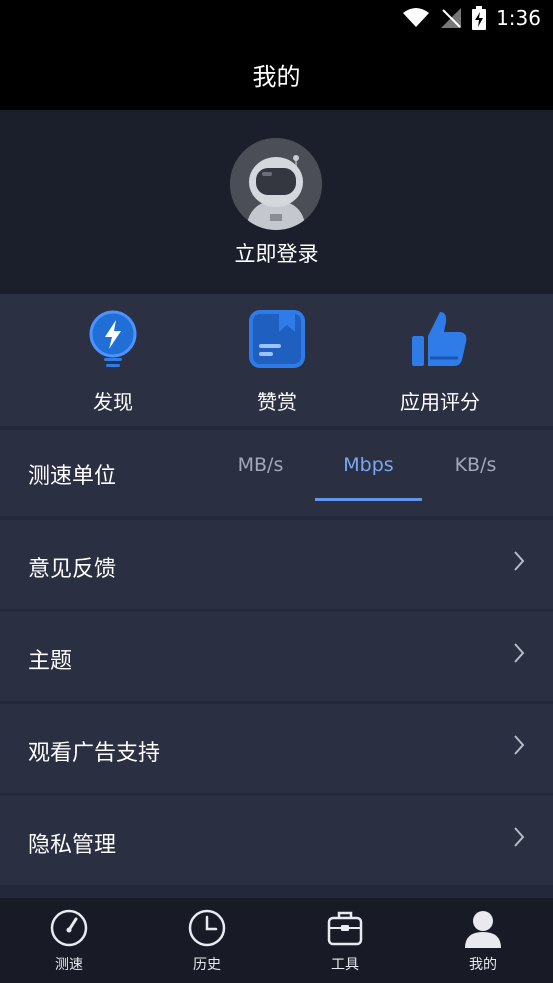  Describe the element at coordinates (277, 402) in the screenshot. I see `quick-action-label: 赞赏` at that location.